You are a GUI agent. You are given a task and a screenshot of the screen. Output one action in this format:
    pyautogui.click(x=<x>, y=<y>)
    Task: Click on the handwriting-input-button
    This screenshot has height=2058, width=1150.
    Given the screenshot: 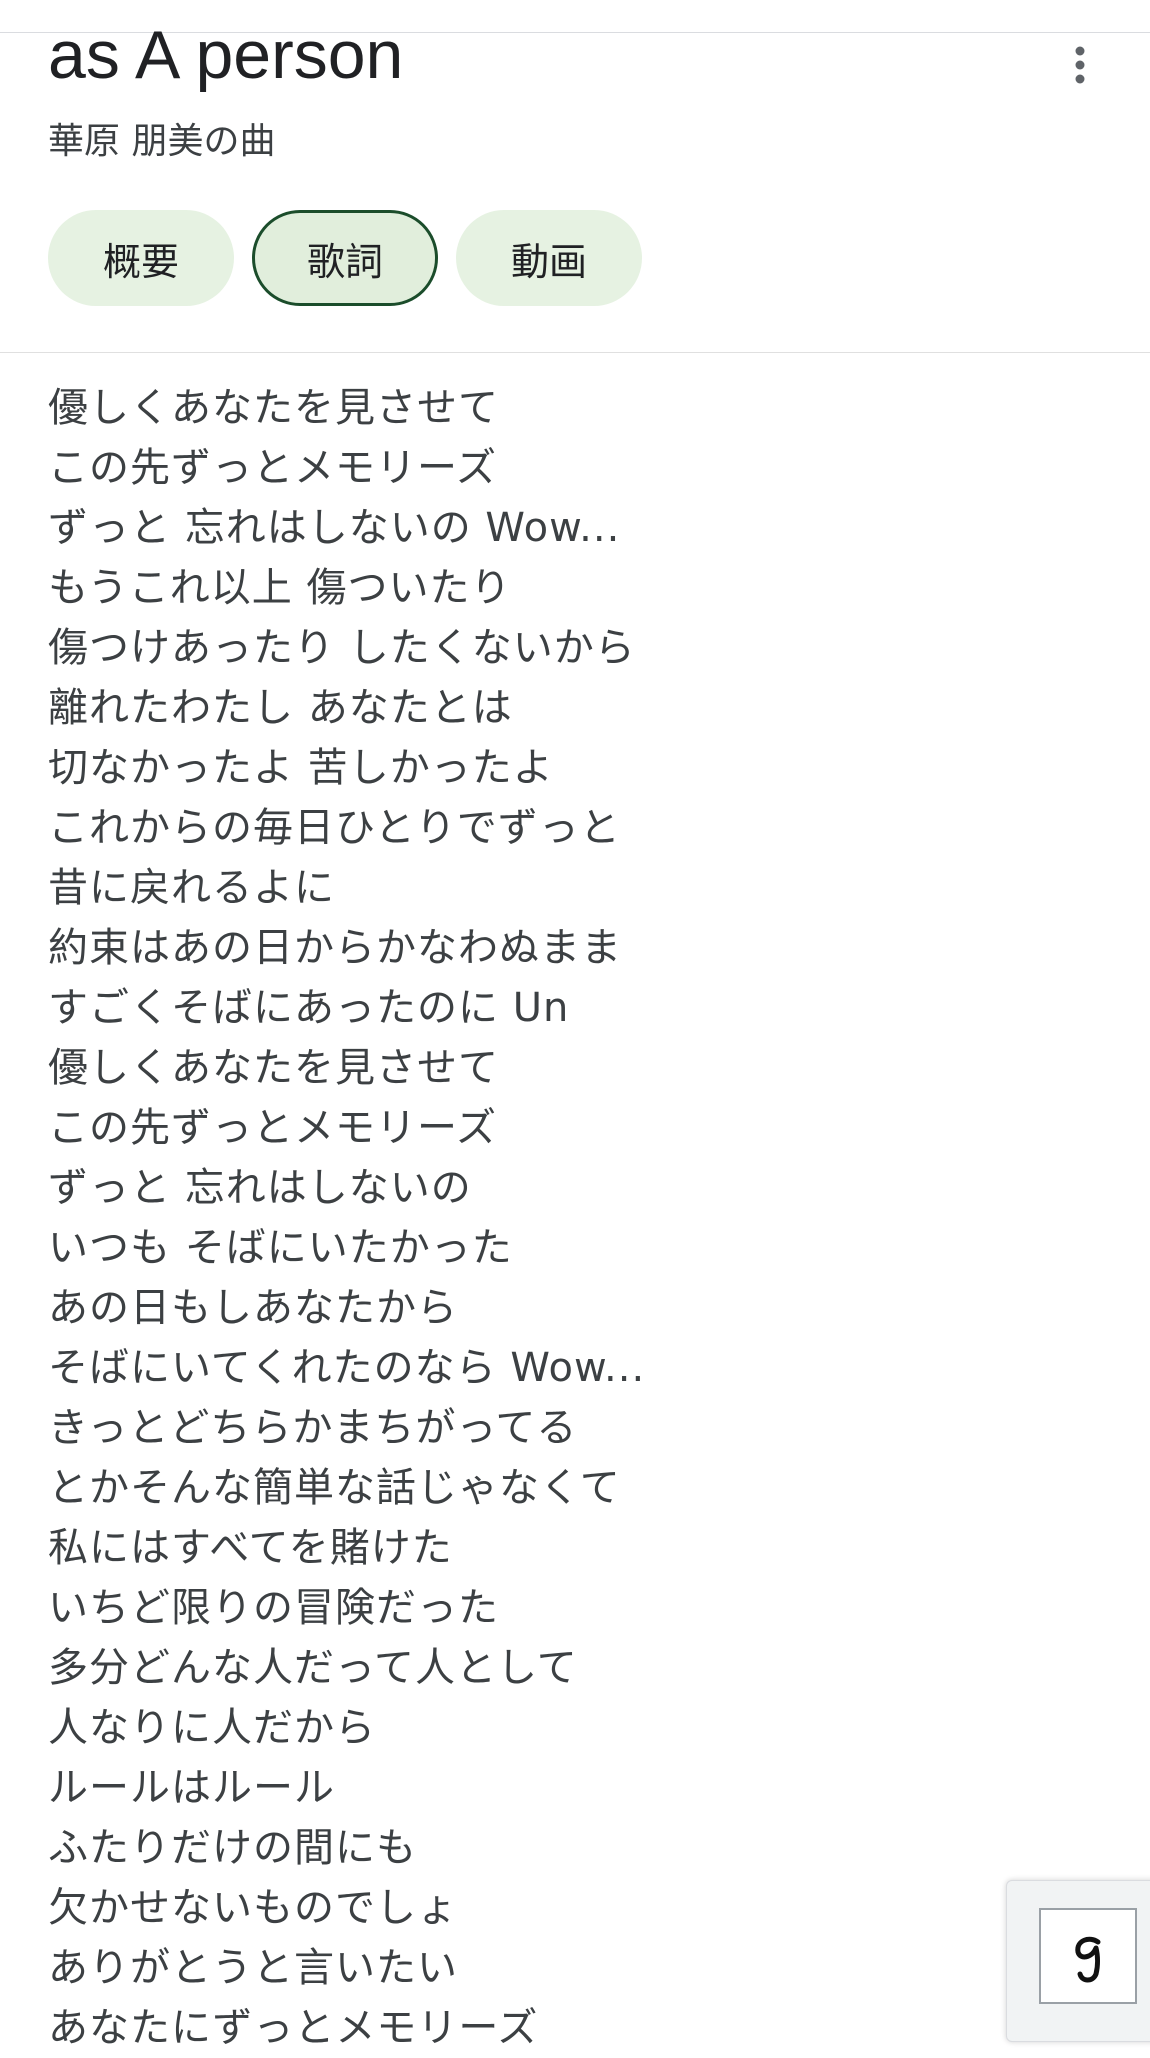 What is the action you would take?
    pyautogui.click(x=1088, y=1956)
    